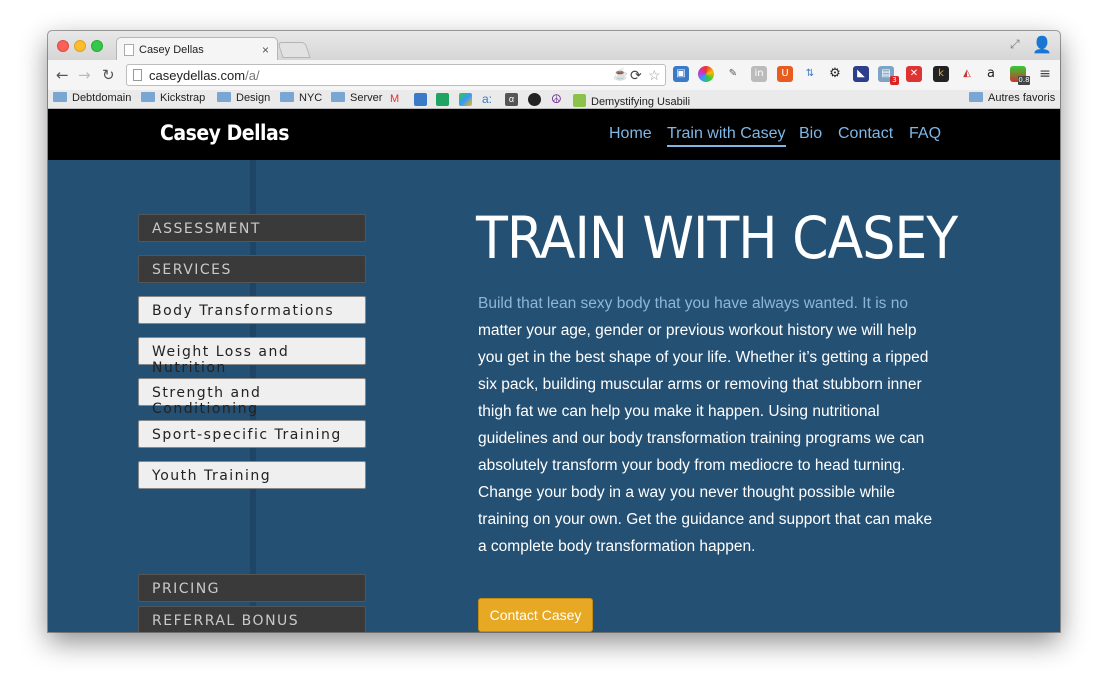  I want to click on page-favicon-icon, so click(129, 50).